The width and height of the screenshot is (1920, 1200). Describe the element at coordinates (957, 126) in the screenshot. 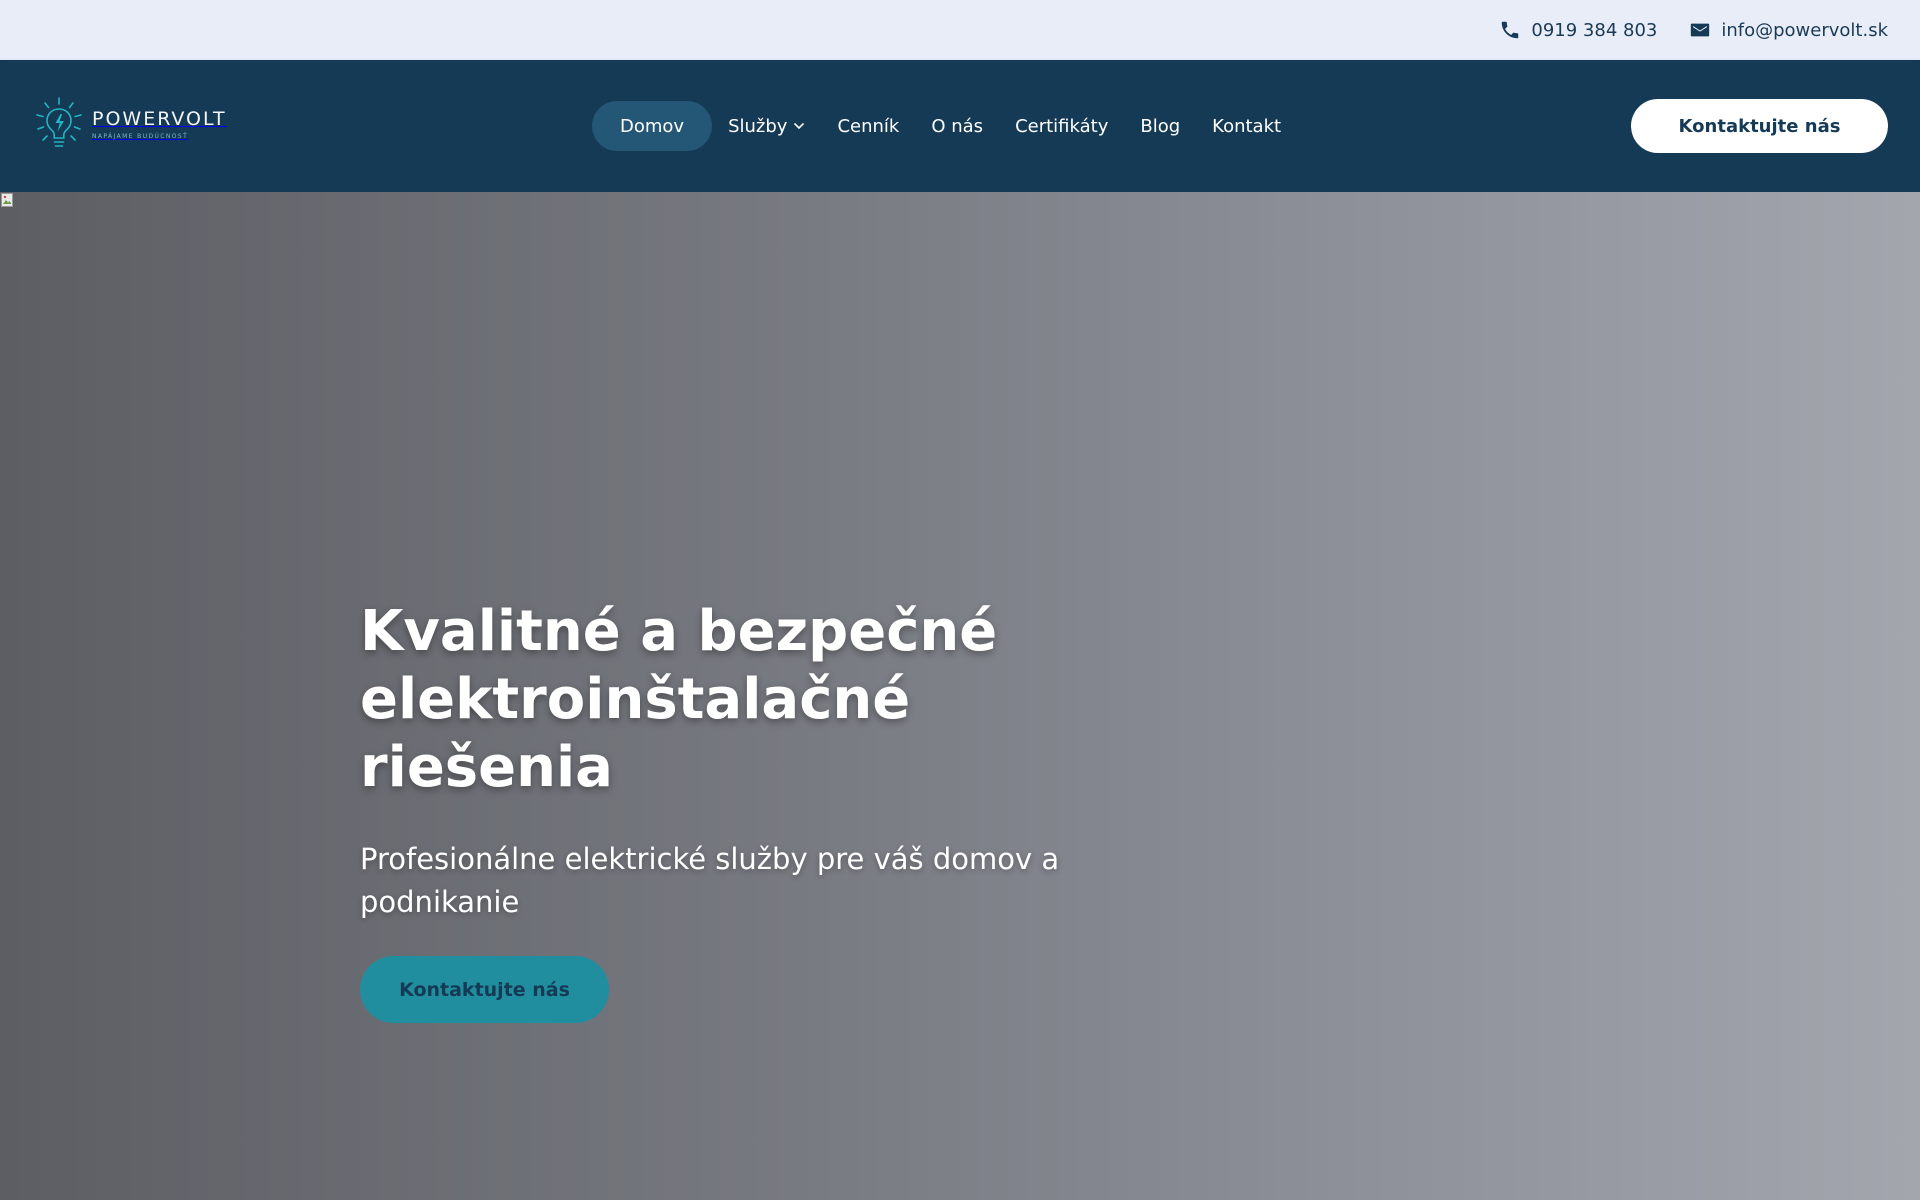

I see `nav-item-o-nas: O nás` at that location.